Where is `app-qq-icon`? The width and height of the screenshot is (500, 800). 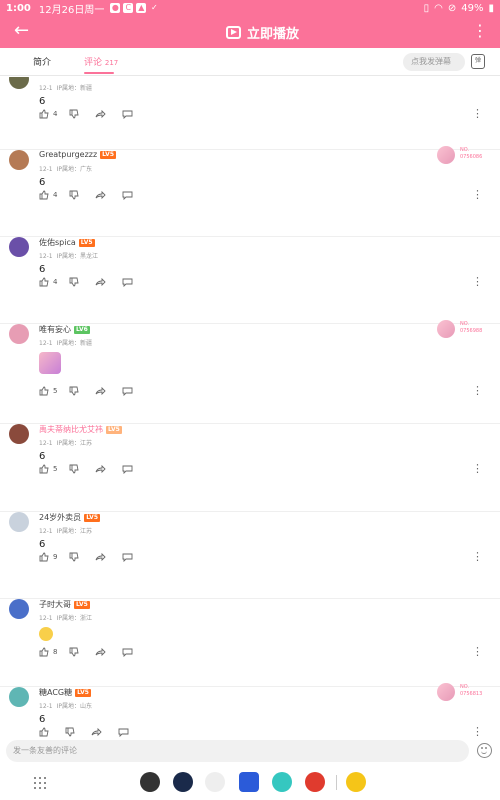 app-qq-icon is located at coordinates (356, 782).